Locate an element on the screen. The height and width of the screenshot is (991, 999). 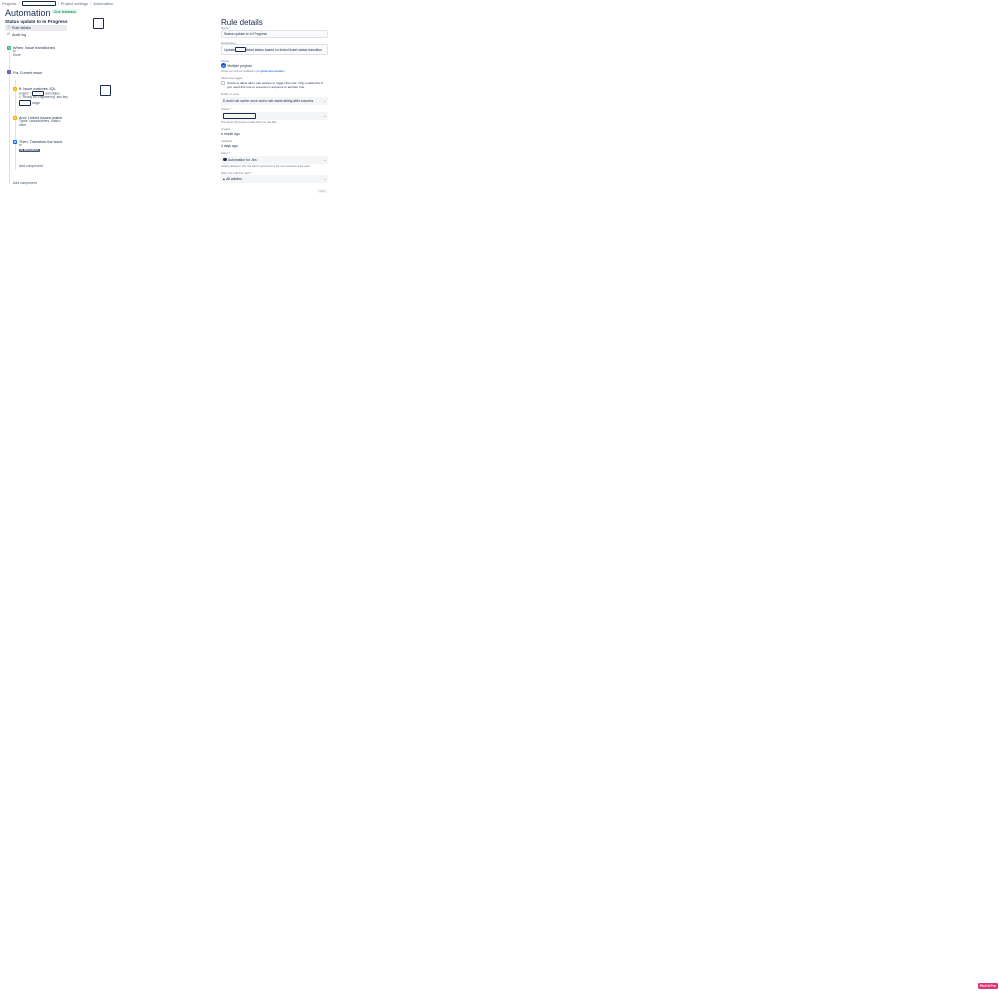
trigger-line: Done is located at coordinates (17, 54).